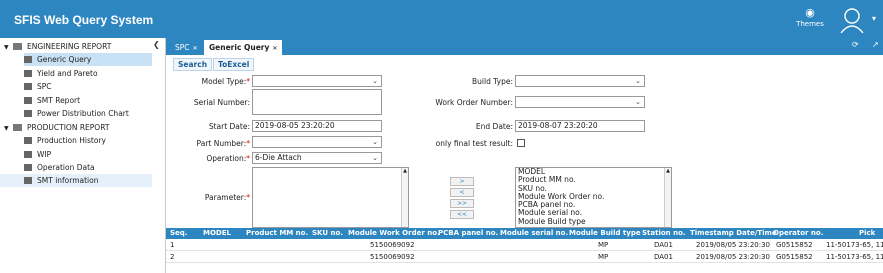 Image resolution: width=883 pixels, height=273 pixels. I want to click on work-order-number-label: Work Order Number:, so click(474, 102).